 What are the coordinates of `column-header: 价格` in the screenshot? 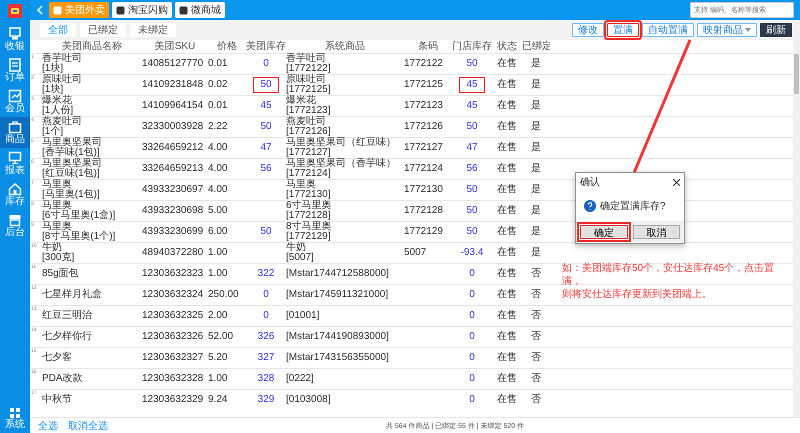 It's located at (227, 46).